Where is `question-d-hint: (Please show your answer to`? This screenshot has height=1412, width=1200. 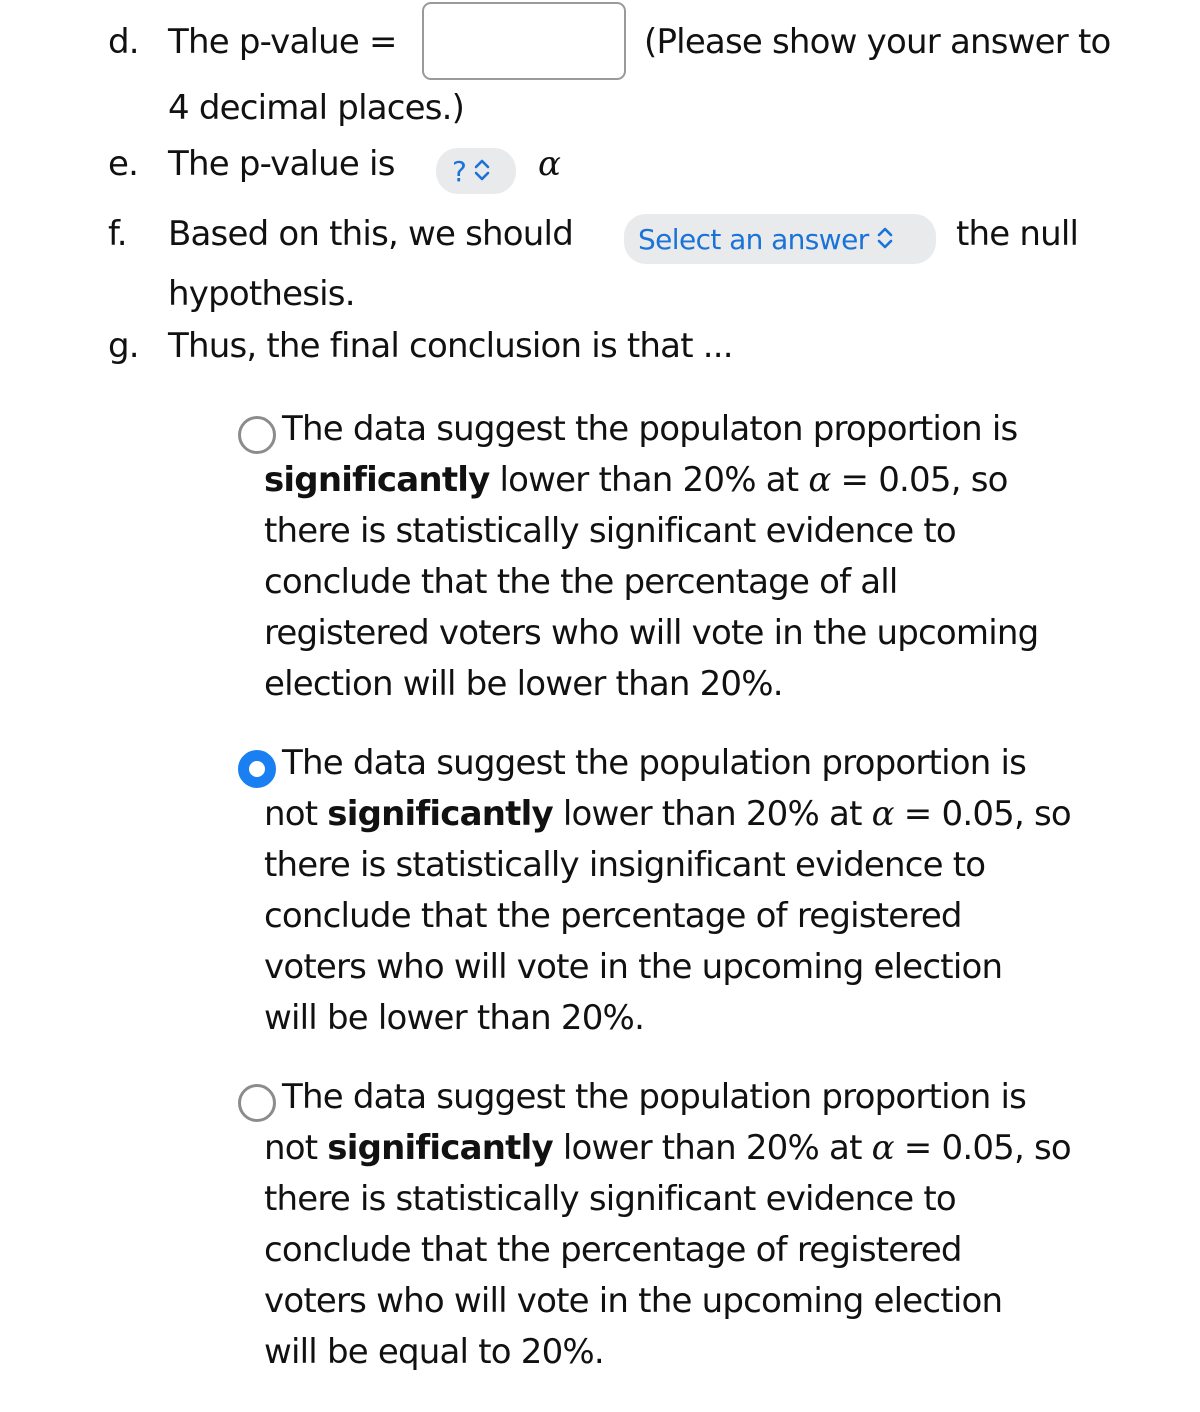 question-d-hint: (Please show your answer to is located at coordinates (877, 42).